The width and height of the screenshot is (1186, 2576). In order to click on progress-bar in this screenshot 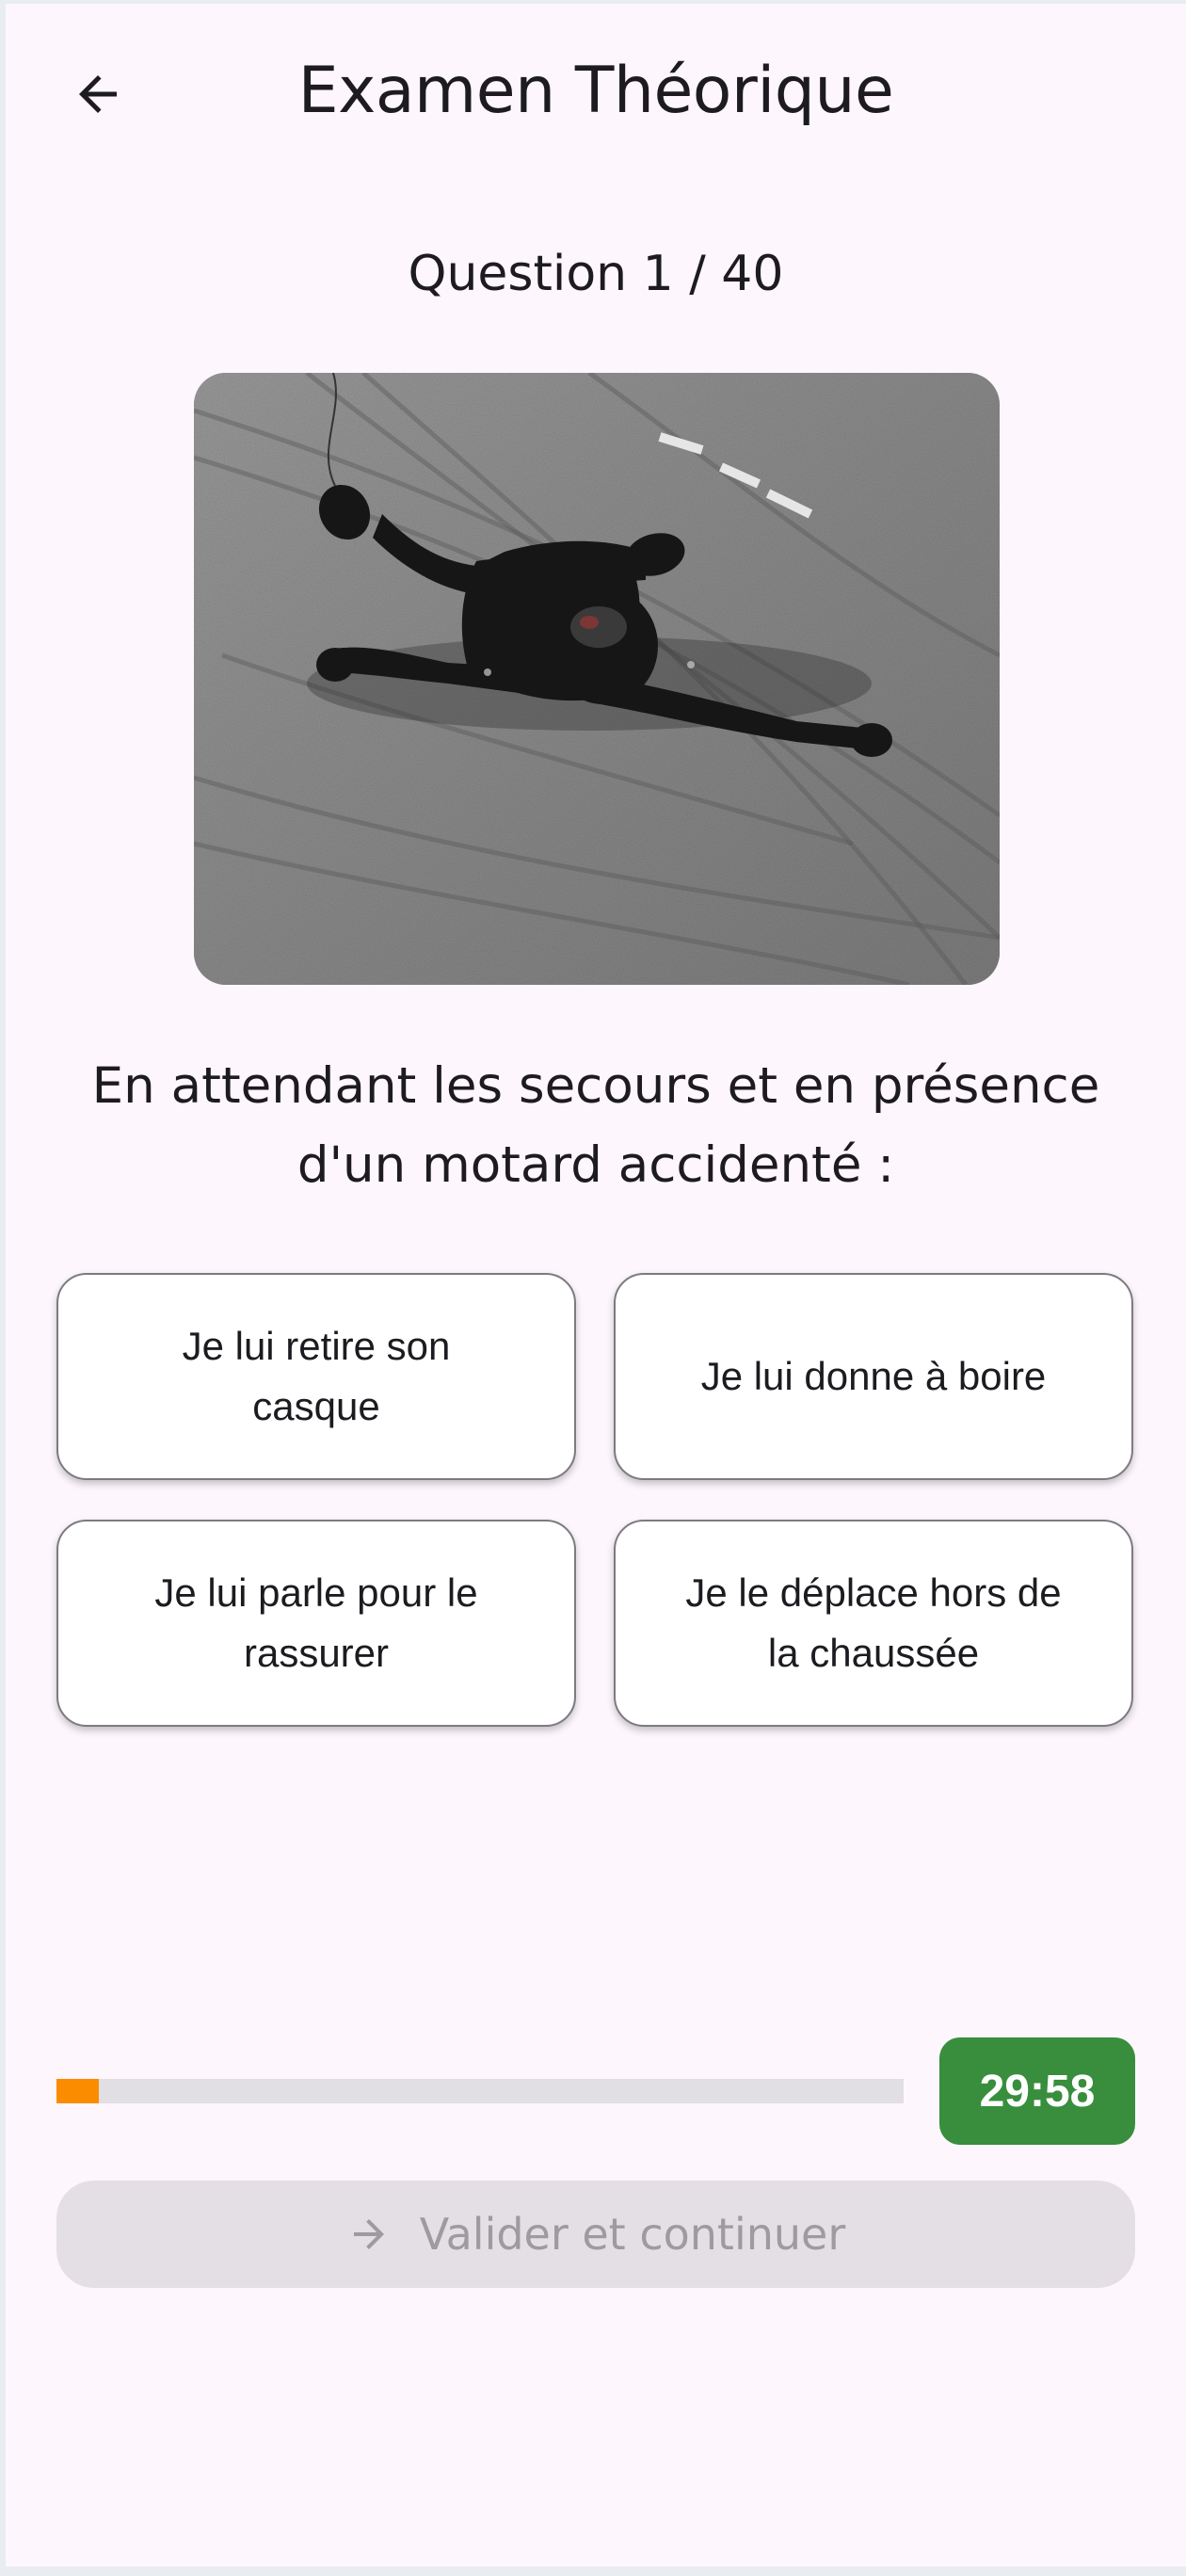, I will do `click(480, 2091)`.